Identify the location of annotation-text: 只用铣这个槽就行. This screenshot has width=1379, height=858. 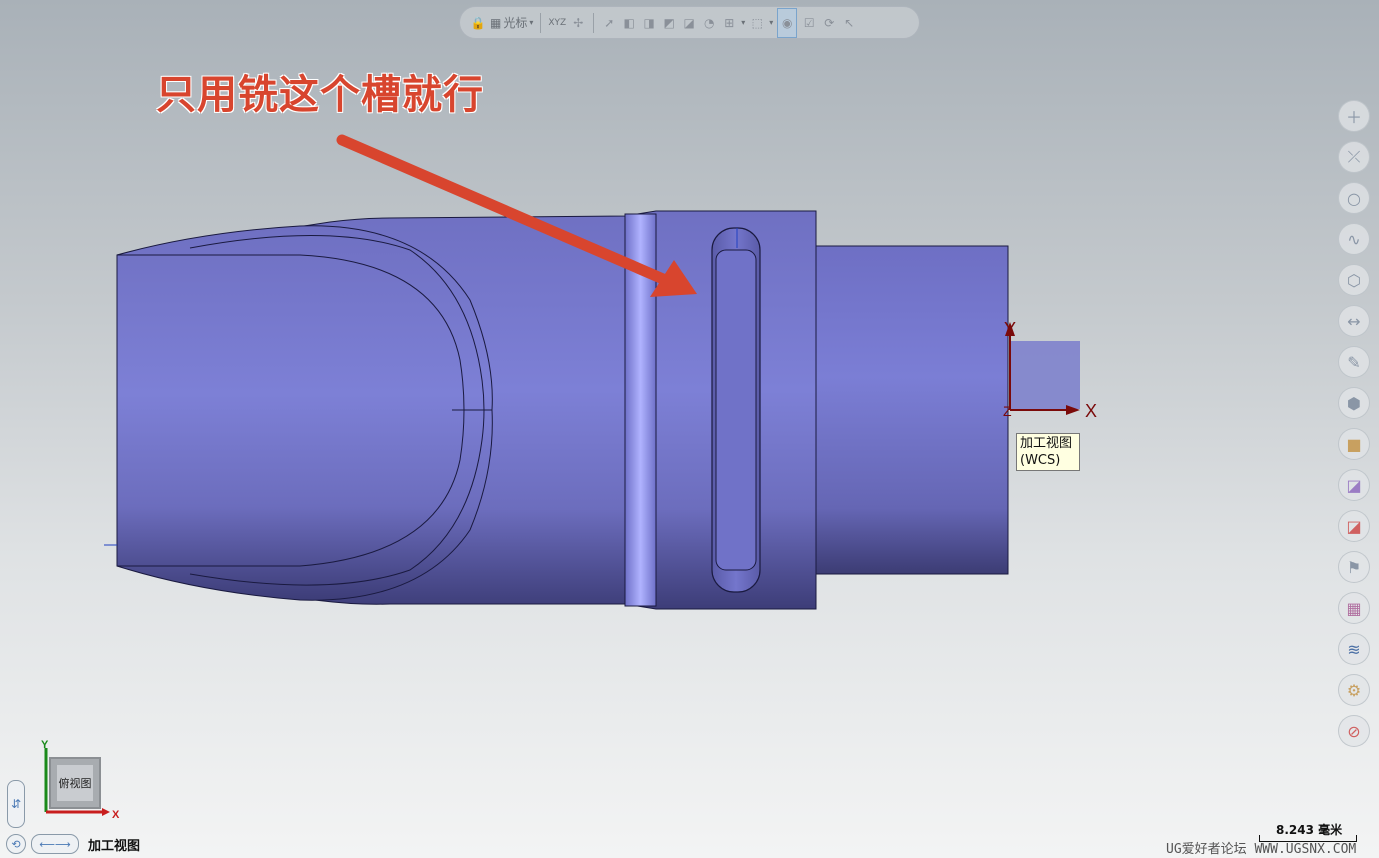
(320, 95).